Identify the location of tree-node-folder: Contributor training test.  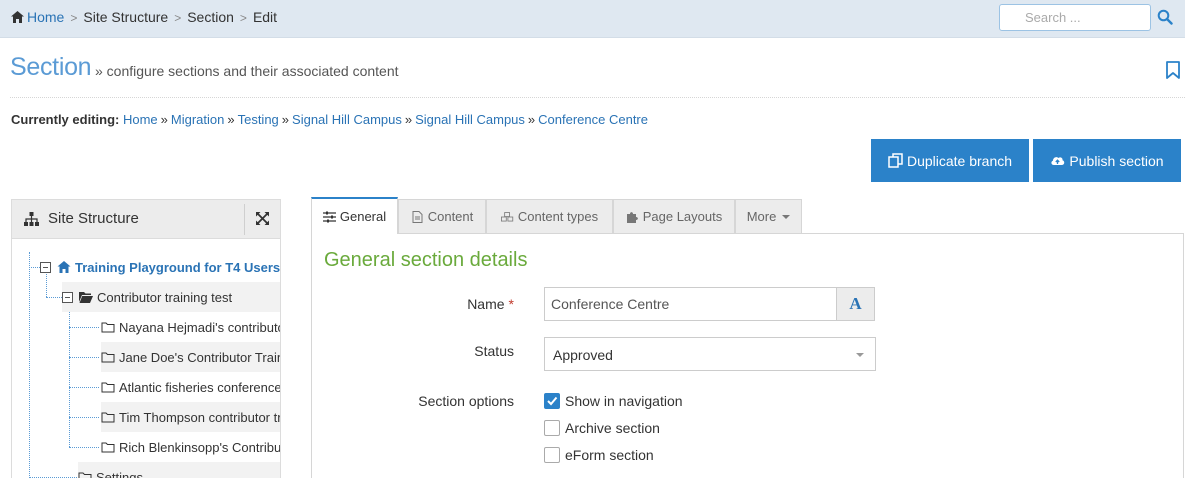
(171, 297).